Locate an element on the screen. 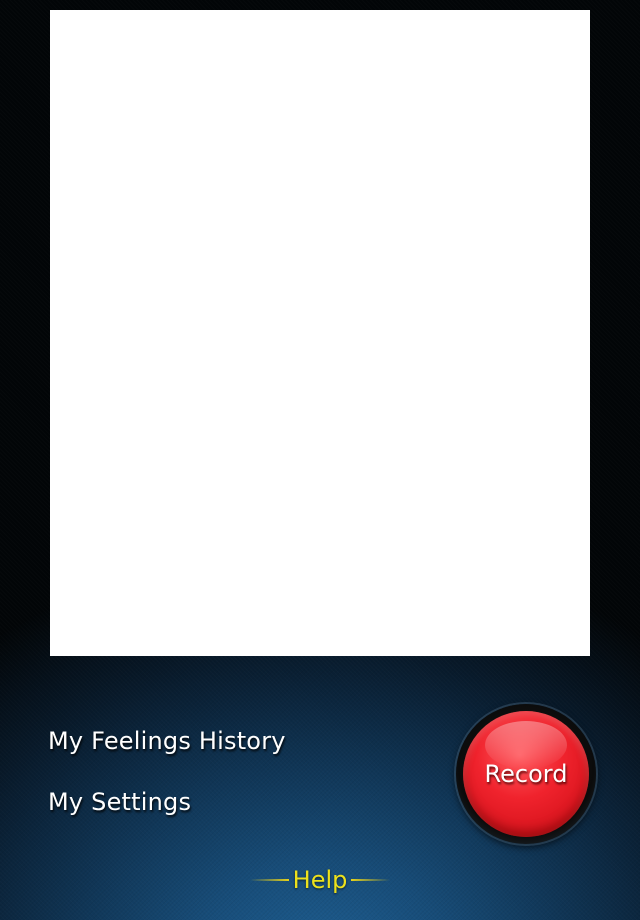 The image size is (640, 920). record-button-label: Record is located at coordinates (526, 774).